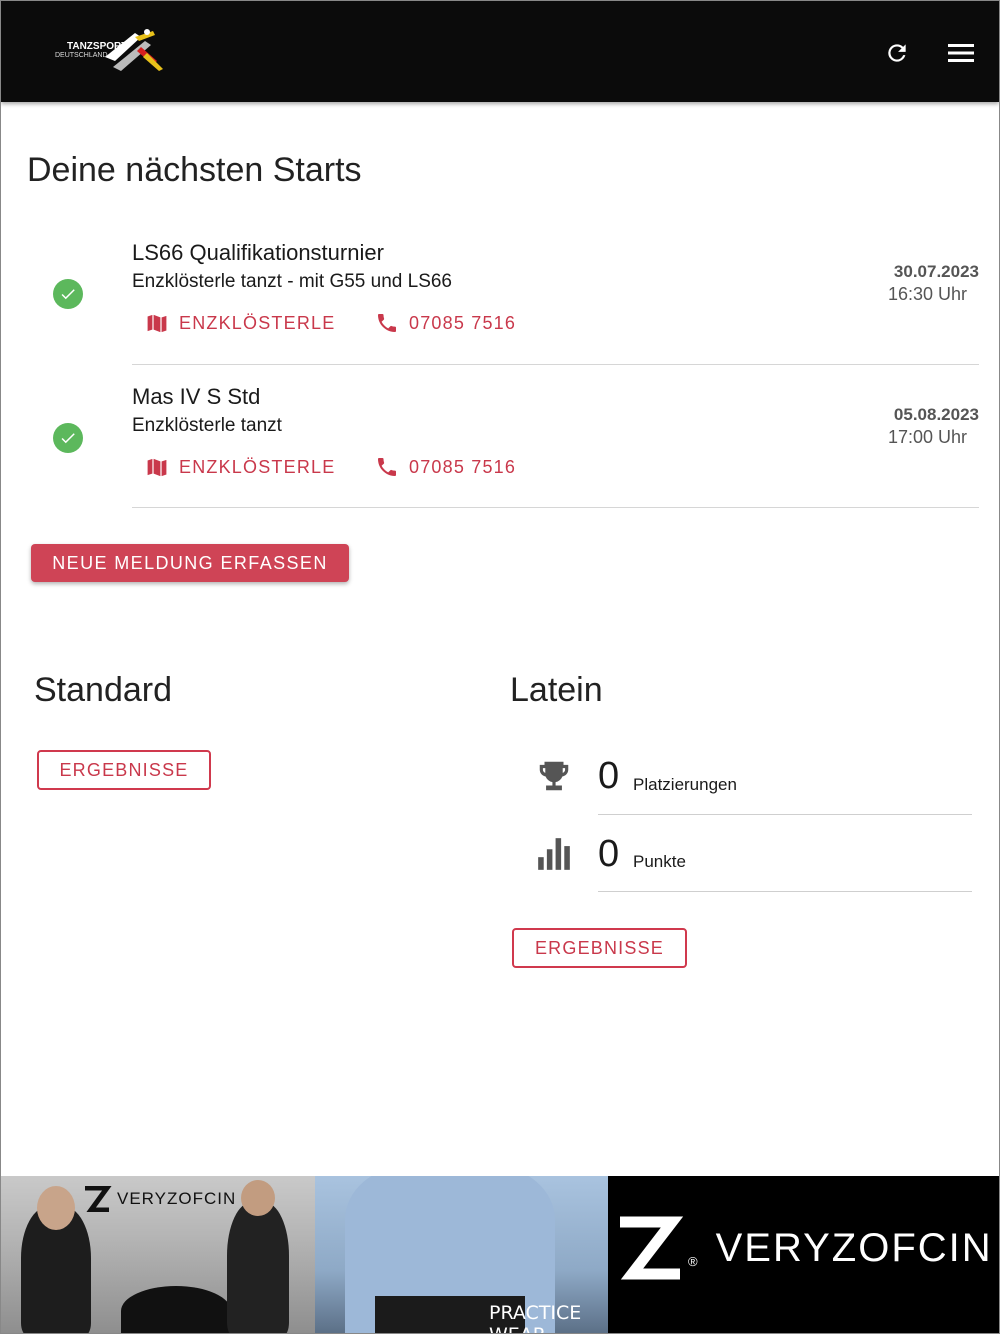 The width and height of the screenshot is (1000, 1334). I want to click on latein-results-button: ERGEBNISSE, so click(599, 948).